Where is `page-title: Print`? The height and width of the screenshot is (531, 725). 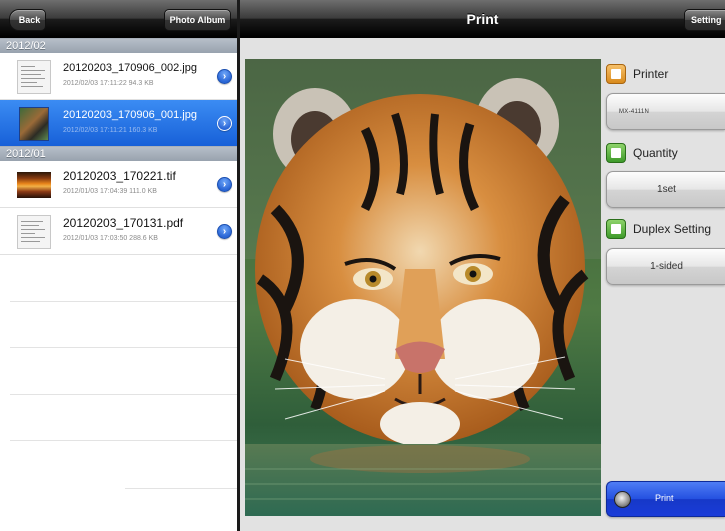 page-title: Print is located at coordinates (482, 19).